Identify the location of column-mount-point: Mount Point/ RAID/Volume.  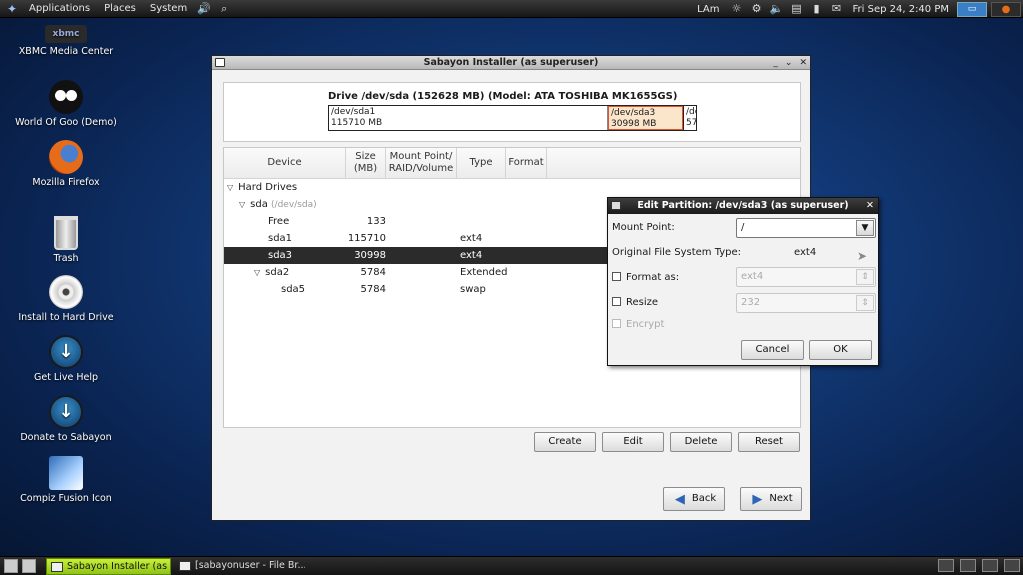
(421, 163).